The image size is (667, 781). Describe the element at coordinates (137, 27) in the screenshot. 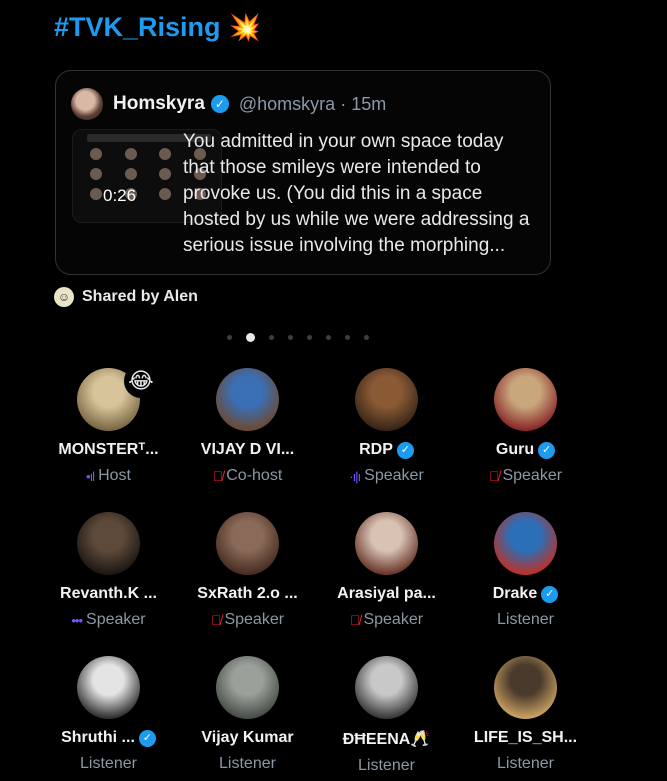

I see `title-text: #TVK_Rising` at that location.